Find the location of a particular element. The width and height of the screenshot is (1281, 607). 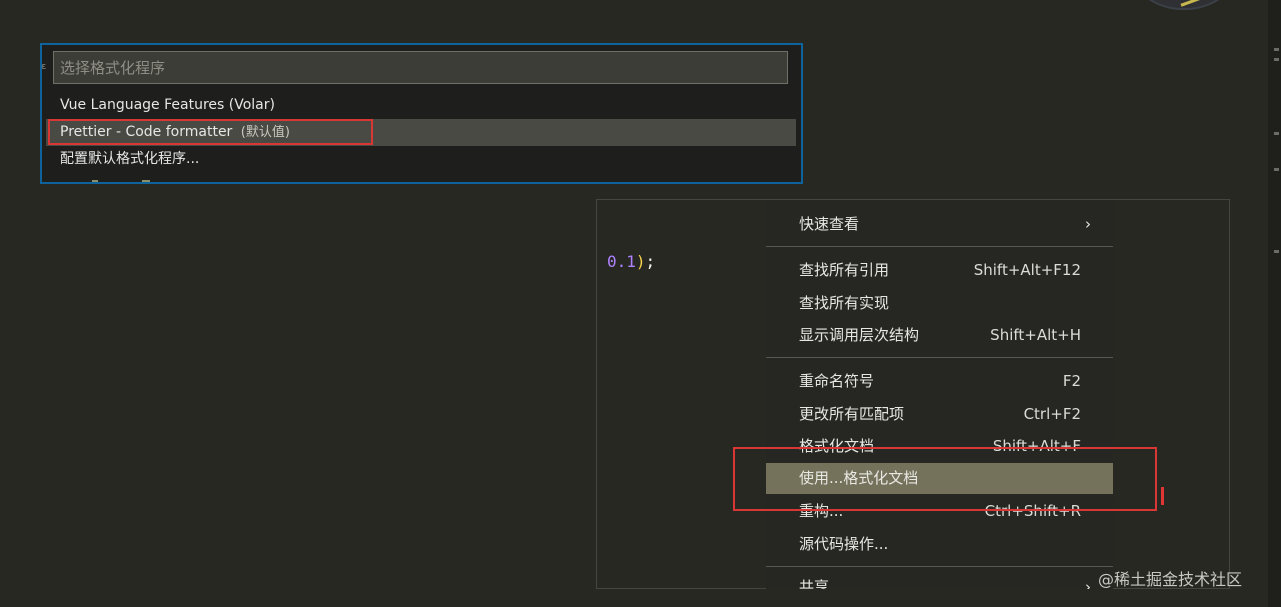

formatter-option-default-badge: (默认值) is located at coordinates (265, 132).